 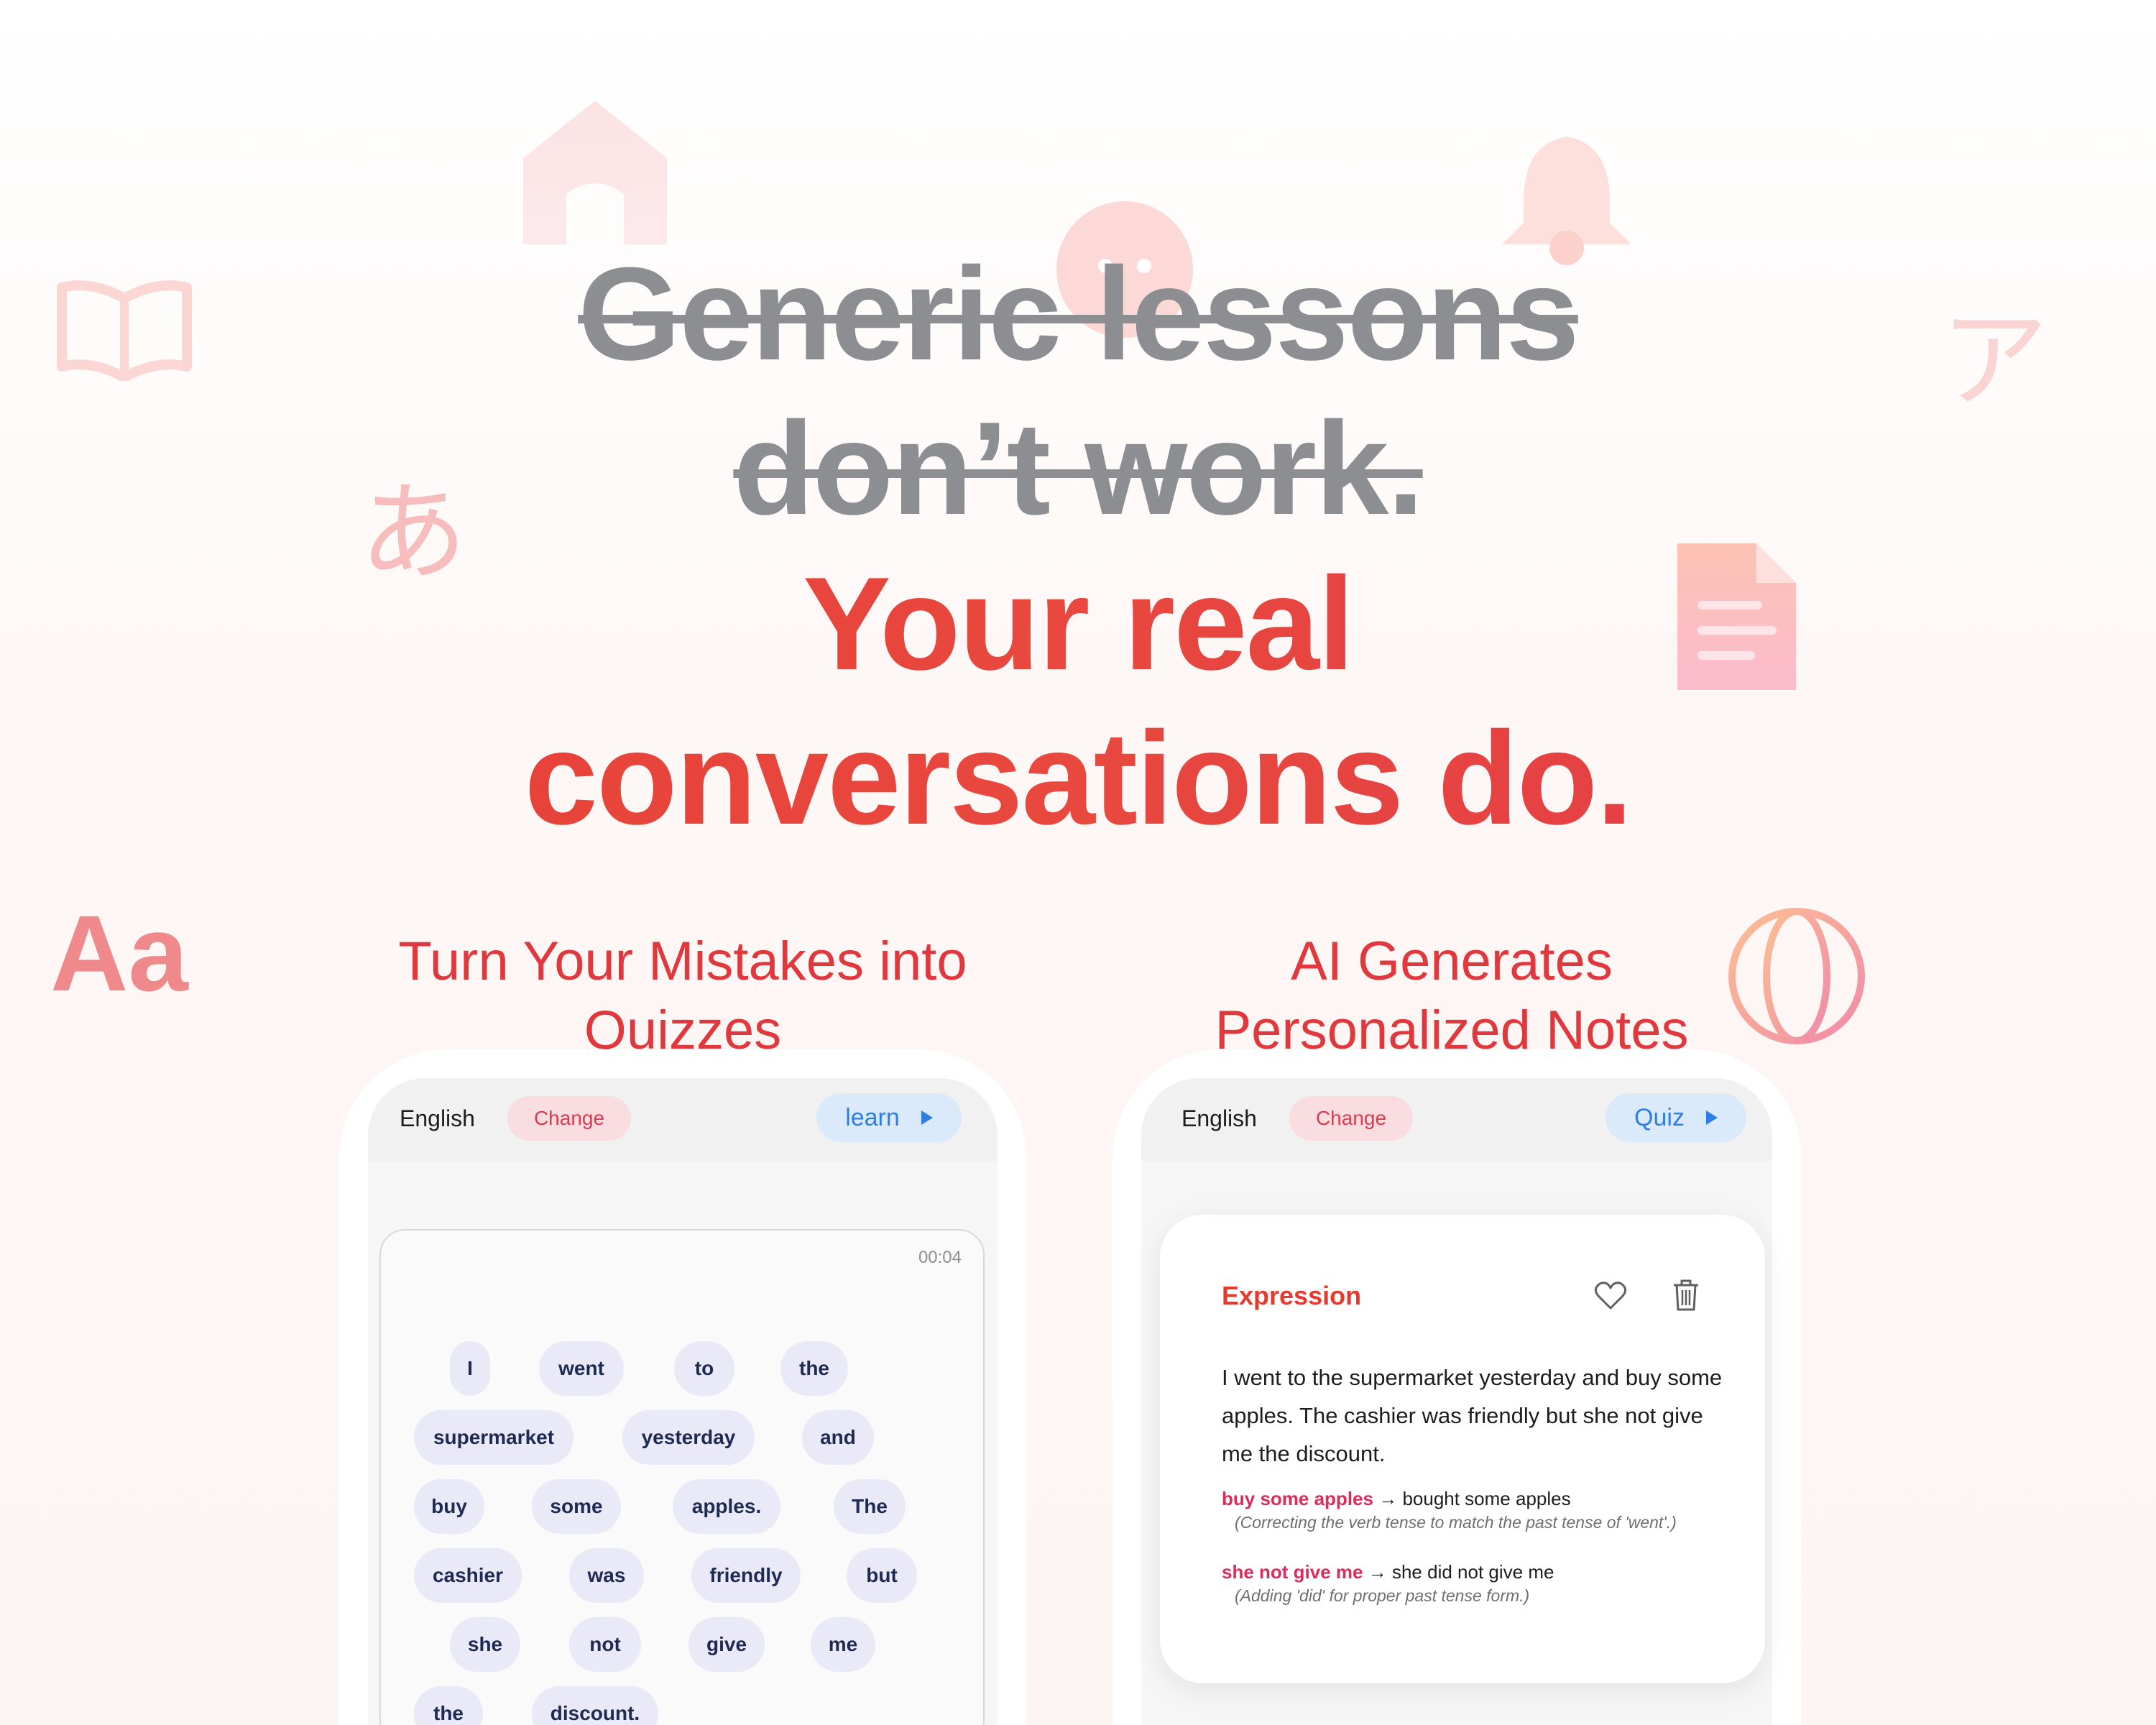 What do you see at coordinates (688, 1437) in the screenshot?
I see `word-chip: yesterday` at bounding box center [688, 1437].